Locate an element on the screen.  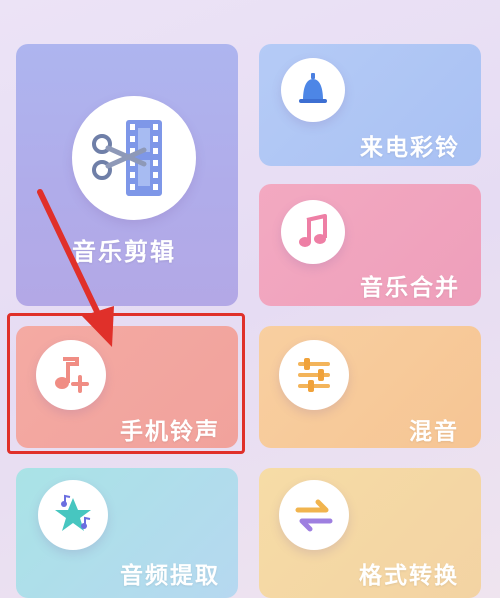
music-merge-card: 音乐合并 is located at coordinates (370, 245).